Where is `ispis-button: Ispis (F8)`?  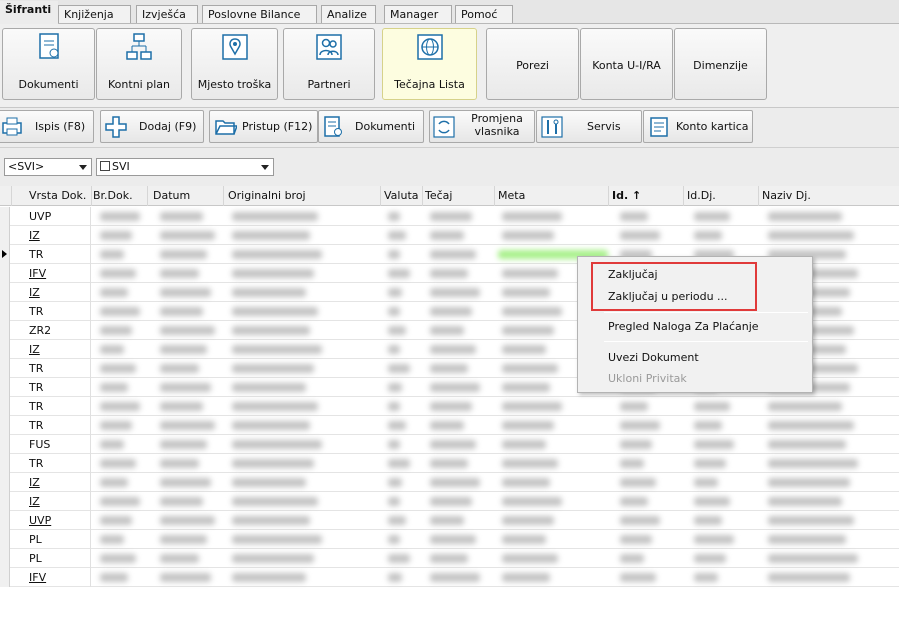
ispis-button: Ispis (F8) is located at coordinates (47, 126).